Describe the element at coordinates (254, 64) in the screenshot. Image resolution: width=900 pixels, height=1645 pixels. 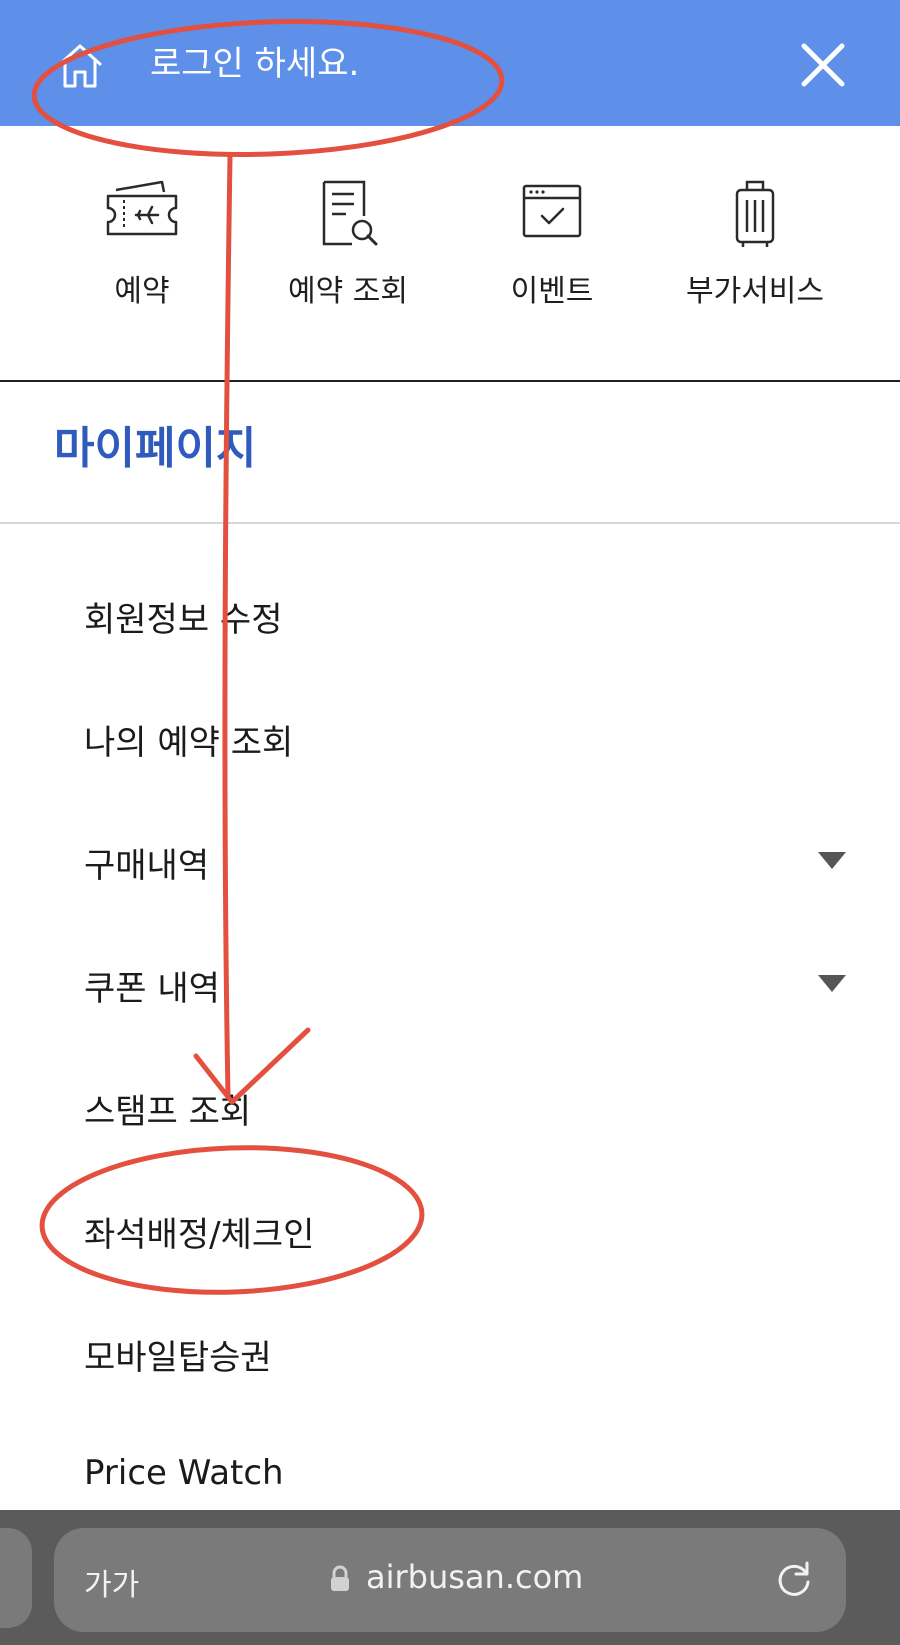
I see `login-prompt-link: 로그인 하세요.` at that location.